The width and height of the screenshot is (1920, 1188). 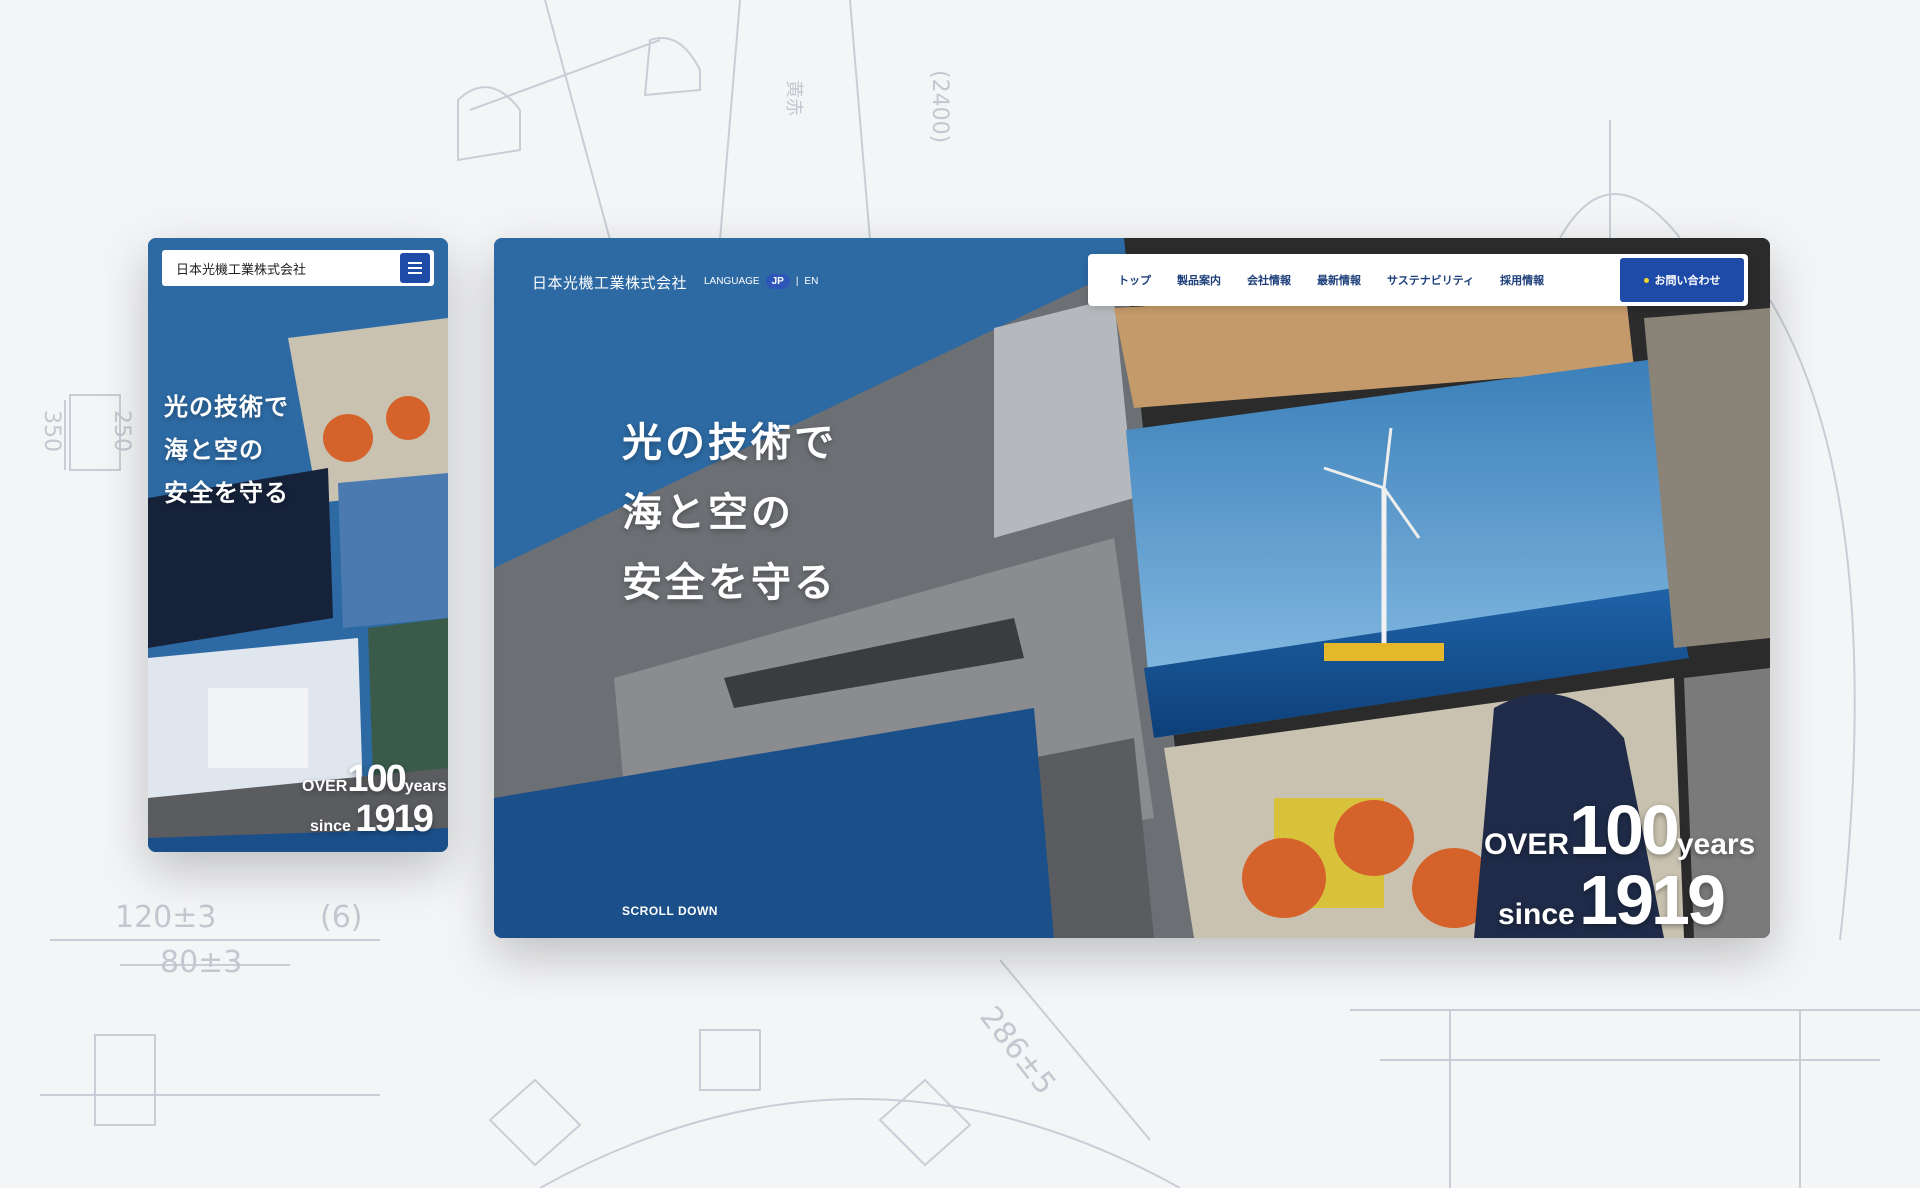 What do you see at coordinates (341, 917) in the screenshot?
I see `dimension-label: (6)` at bounding box center [341, 917].